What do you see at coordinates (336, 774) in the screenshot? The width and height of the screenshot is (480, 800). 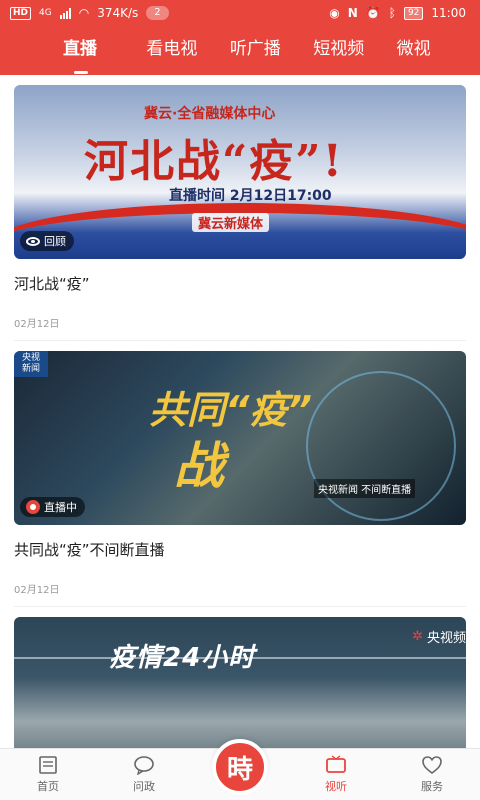 I see `nav-audio-video: 视听` at bounding box center [336, 774].